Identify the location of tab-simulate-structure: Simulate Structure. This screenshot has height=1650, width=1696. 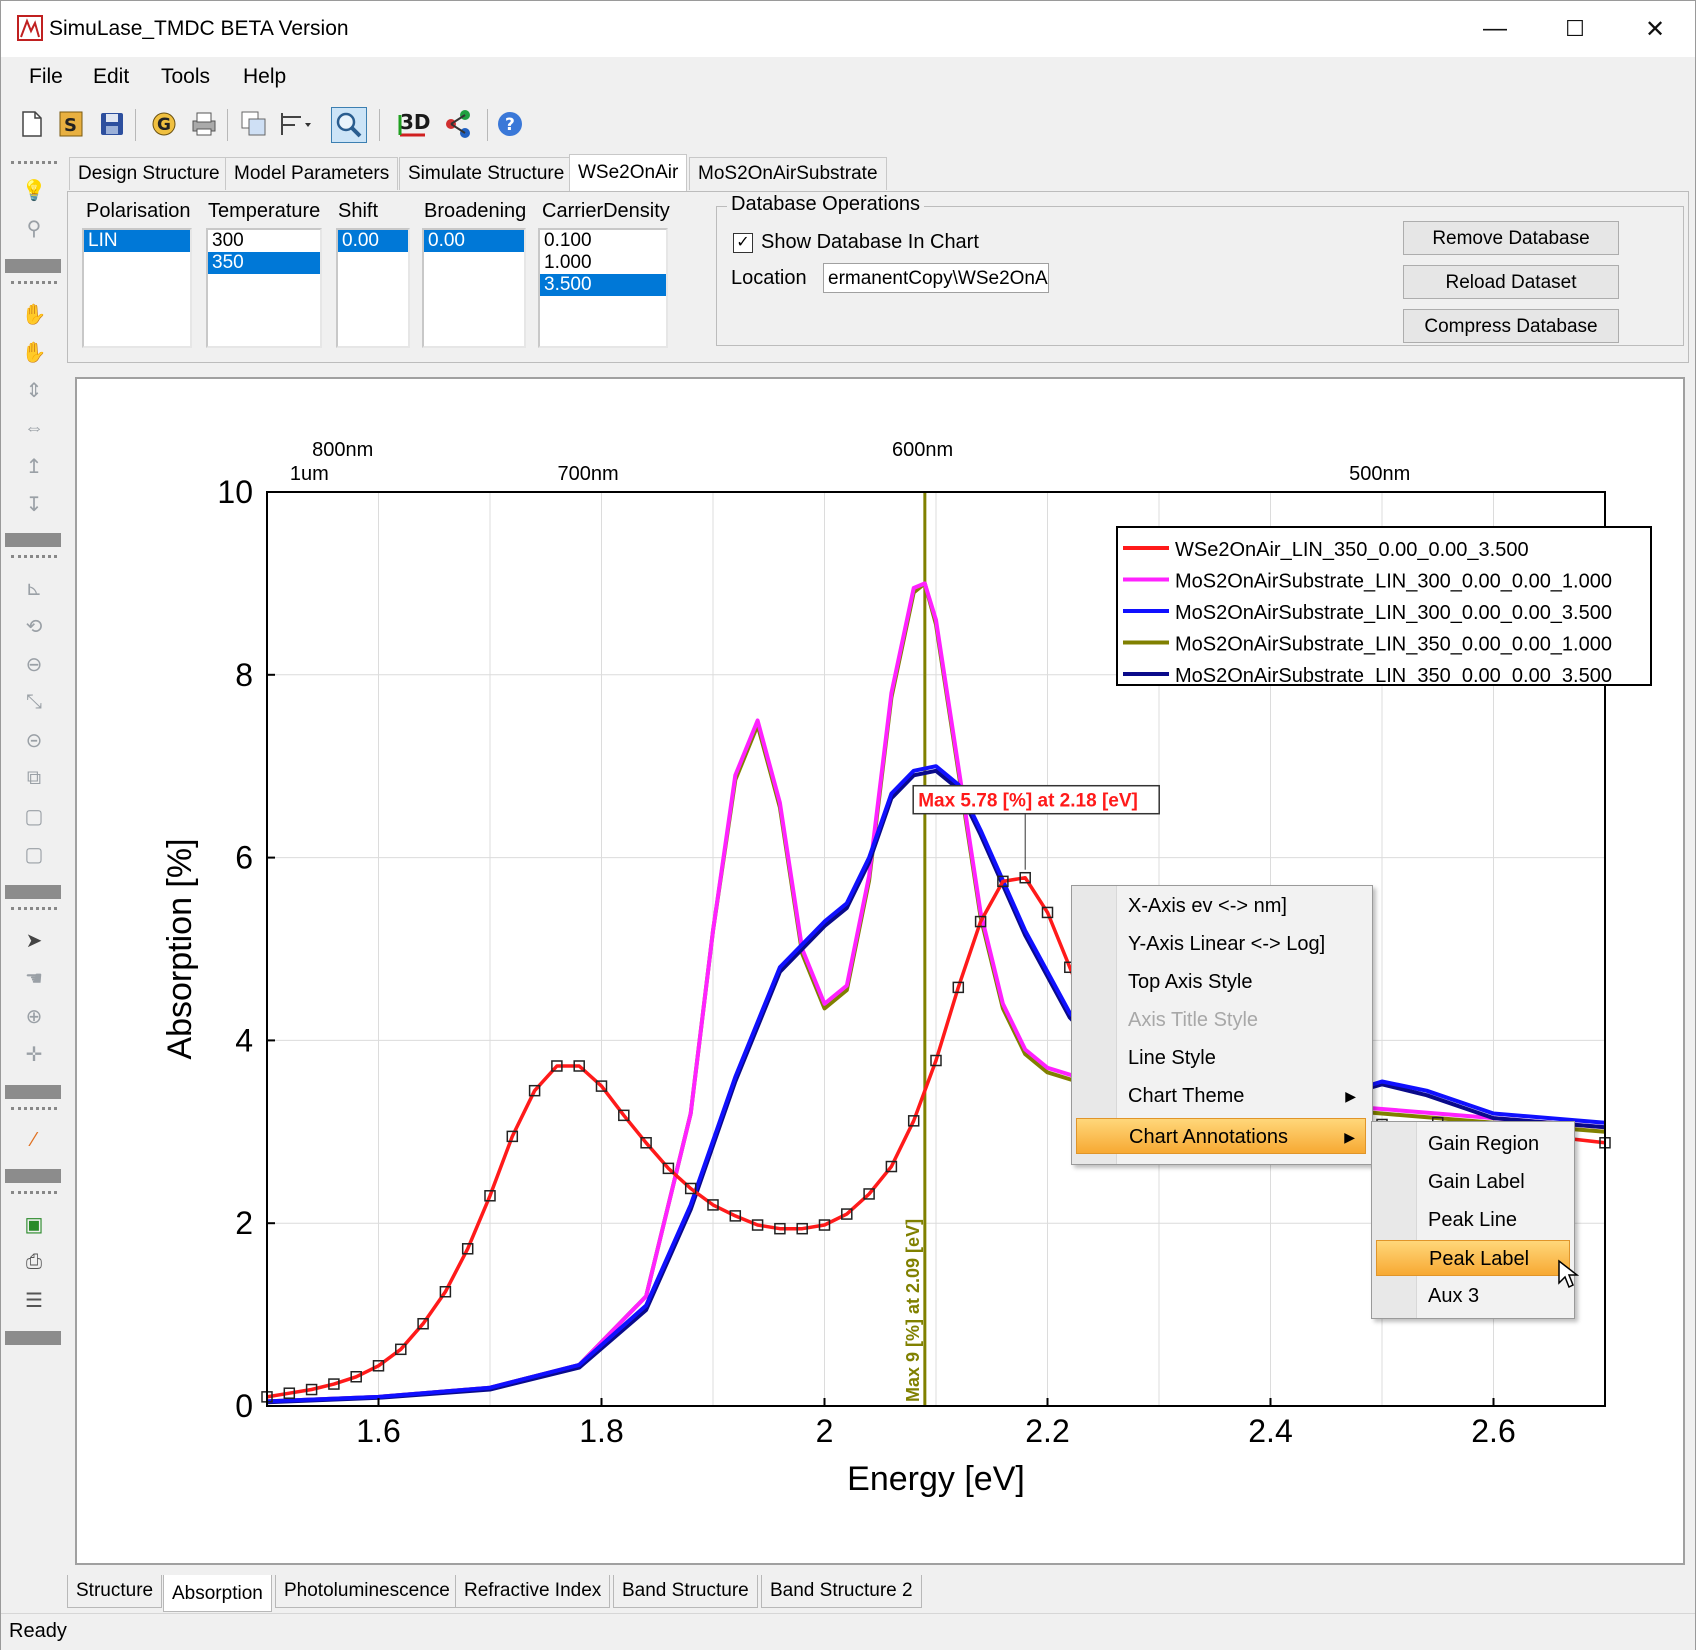
(486, 173).